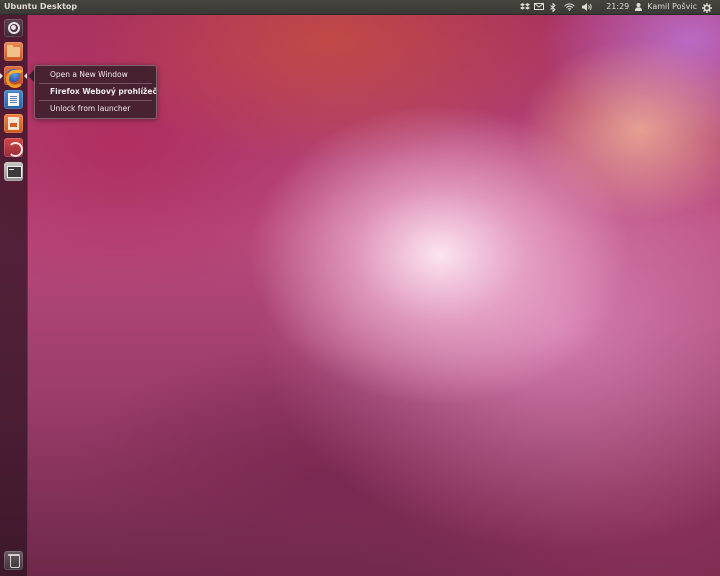 Image resolution: width=720 pixels, height=576 pixels. I want to click on launcher-item-trash, so click(13, 560).